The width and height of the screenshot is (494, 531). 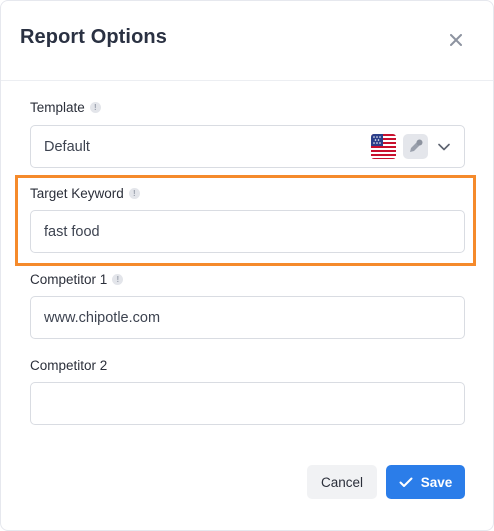 I want to click on template-select: Default, so click(x=247, y=146).